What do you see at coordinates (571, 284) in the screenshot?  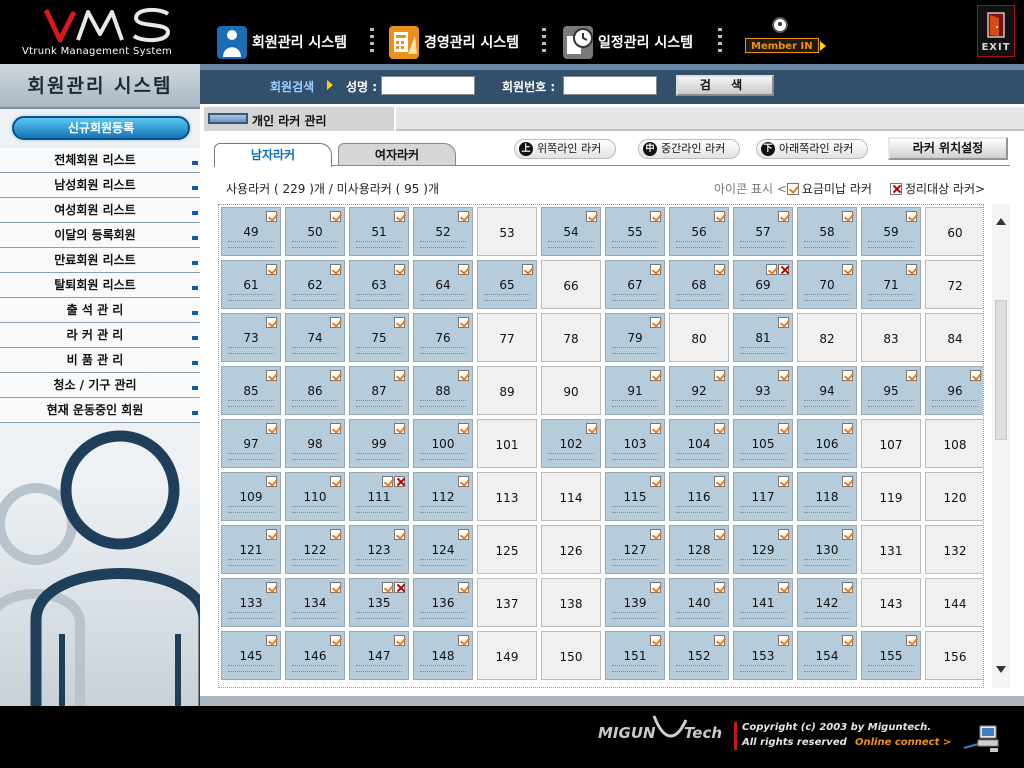 I see `locker-66: 66` at bounding box center [571, 284].